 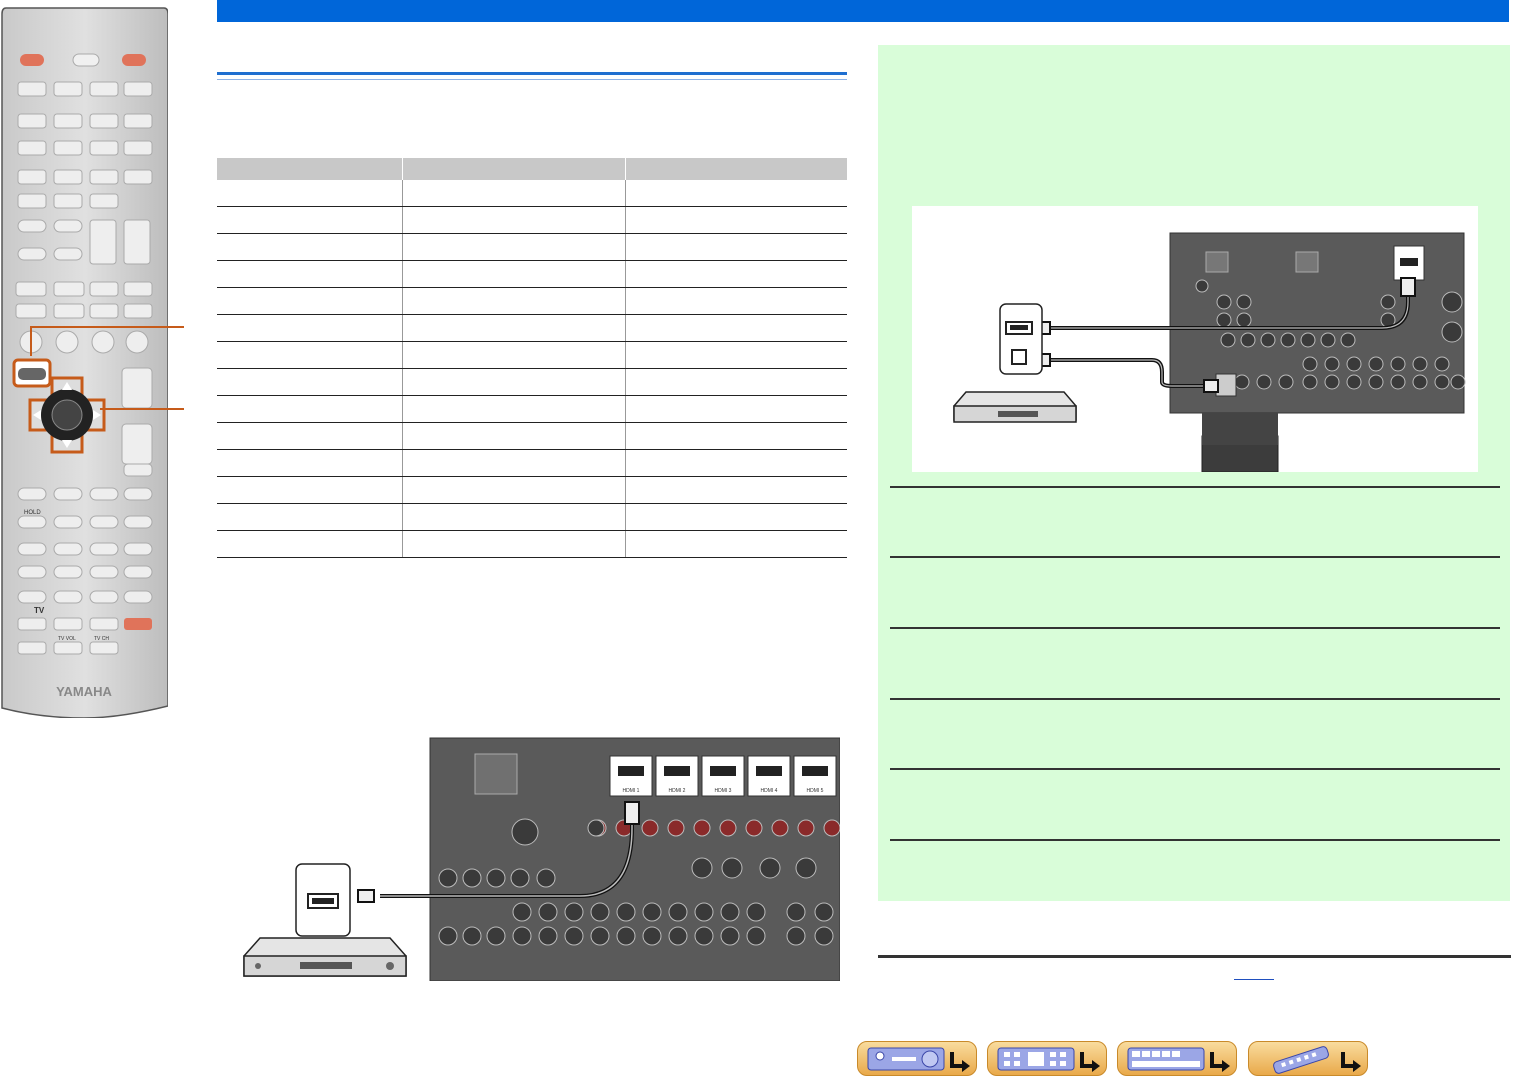 What do you see at coordinates (769, 791) in the screenshot?
I see `hdmi-port-label: HDMI 4` at bounding box center [769, 791].